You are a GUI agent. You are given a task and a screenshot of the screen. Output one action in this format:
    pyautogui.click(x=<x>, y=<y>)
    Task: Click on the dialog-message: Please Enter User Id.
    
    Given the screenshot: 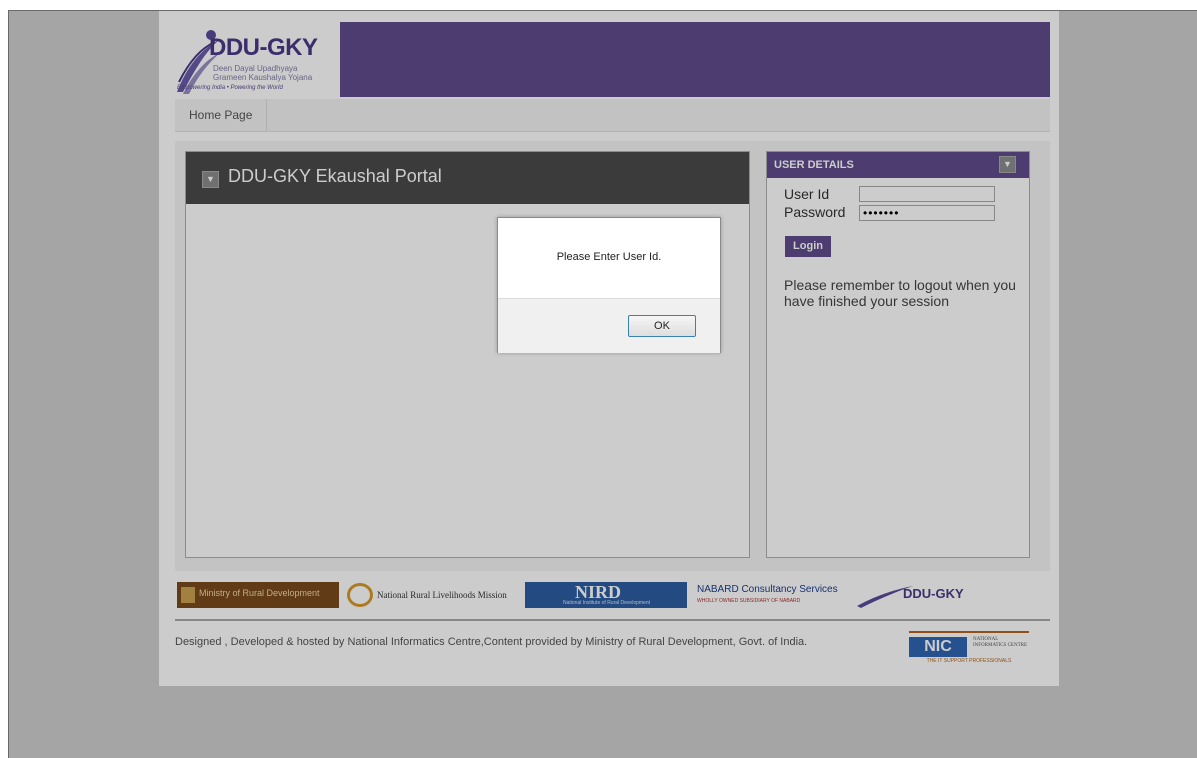 What is the action you would take?
    pyautogui.click(x=609, y=257)
    